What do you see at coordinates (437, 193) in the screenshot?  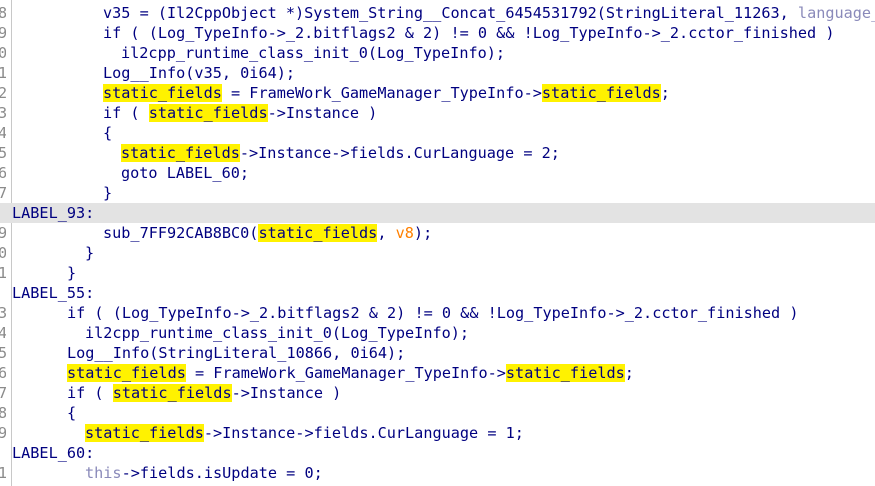 I see `code-line: 7}` at bounding box center [437, 193].